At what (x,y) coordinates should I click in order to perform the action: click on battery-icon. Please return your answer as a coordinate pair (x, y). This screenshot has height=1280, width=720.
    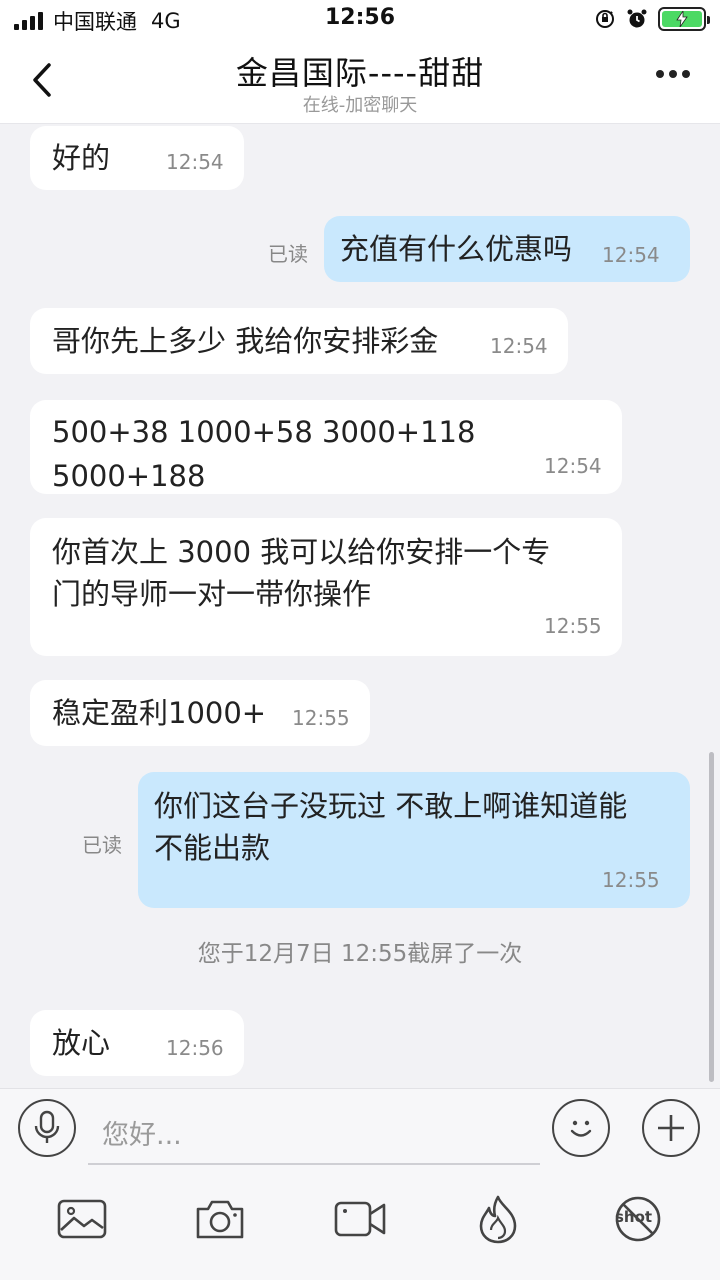
    Looking at the image, I should click on (684, 19).